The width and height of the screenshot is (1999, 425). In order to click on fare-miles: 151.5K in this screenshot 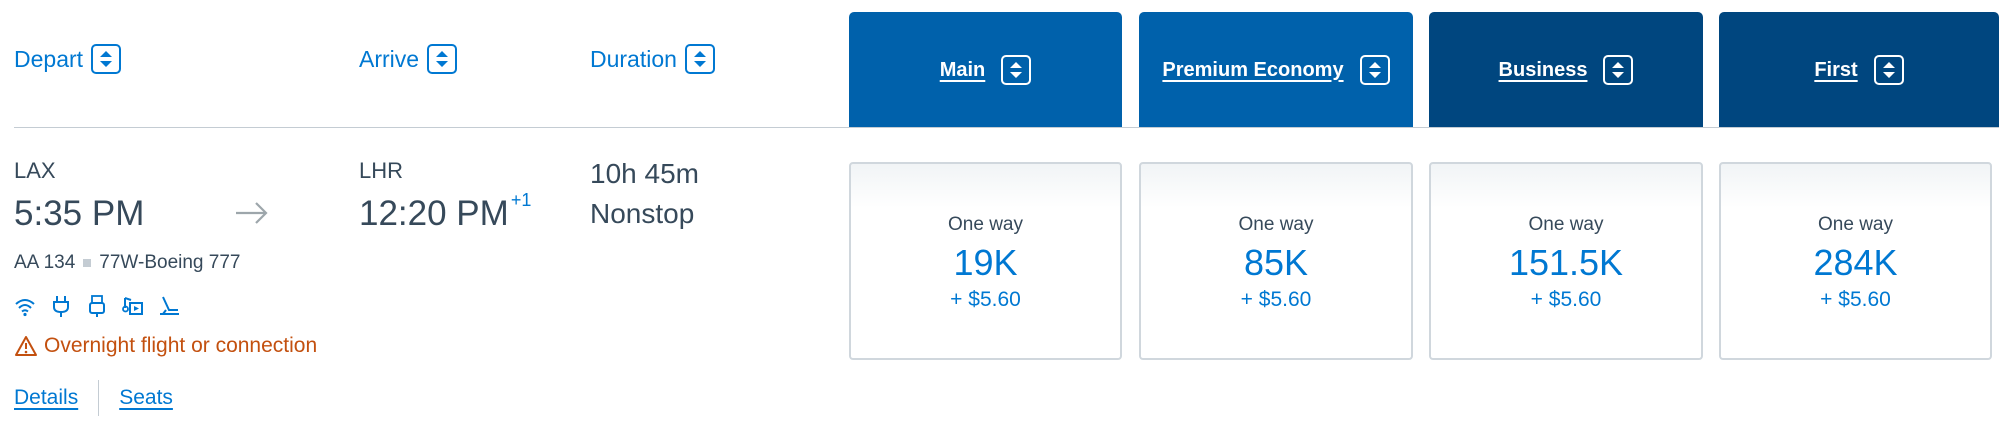, I will do `click(1566, 262)`.